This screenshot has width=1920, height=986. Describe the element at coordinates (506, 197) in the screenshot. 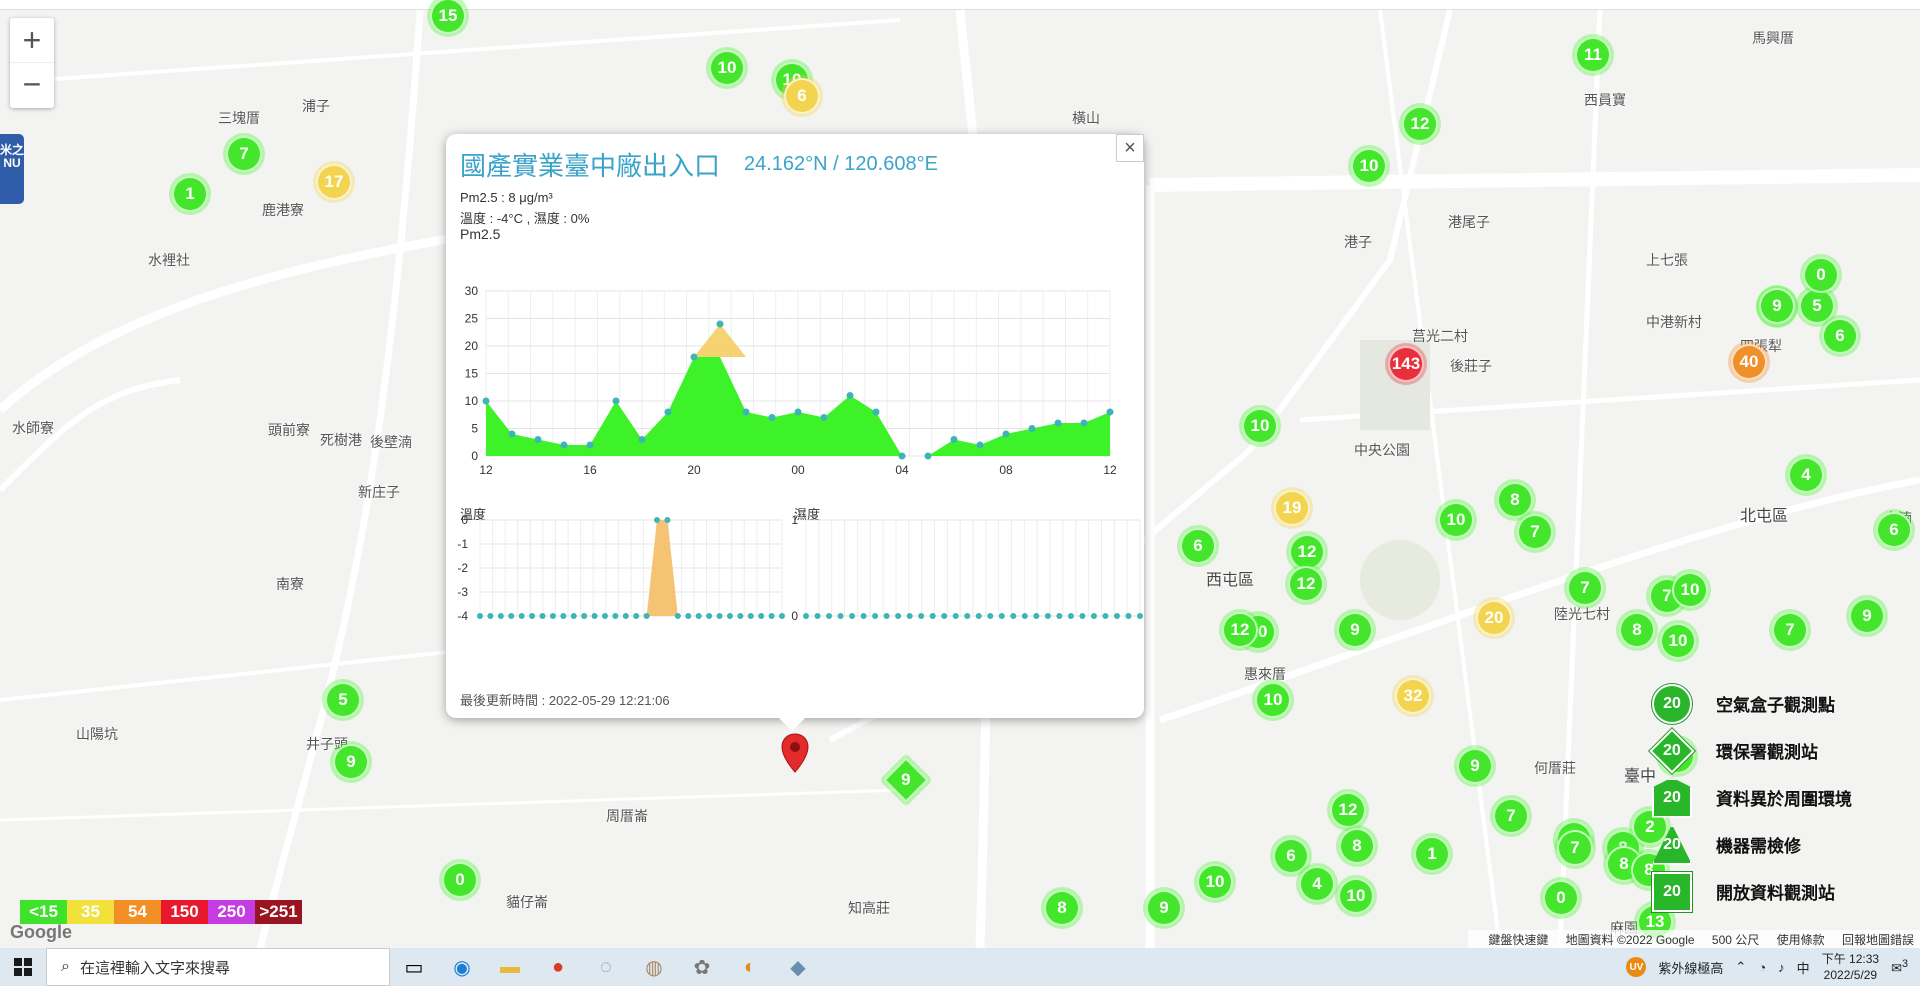

I see `pm25-reading: Pm2.5 : 8 μg/m³` at that location.